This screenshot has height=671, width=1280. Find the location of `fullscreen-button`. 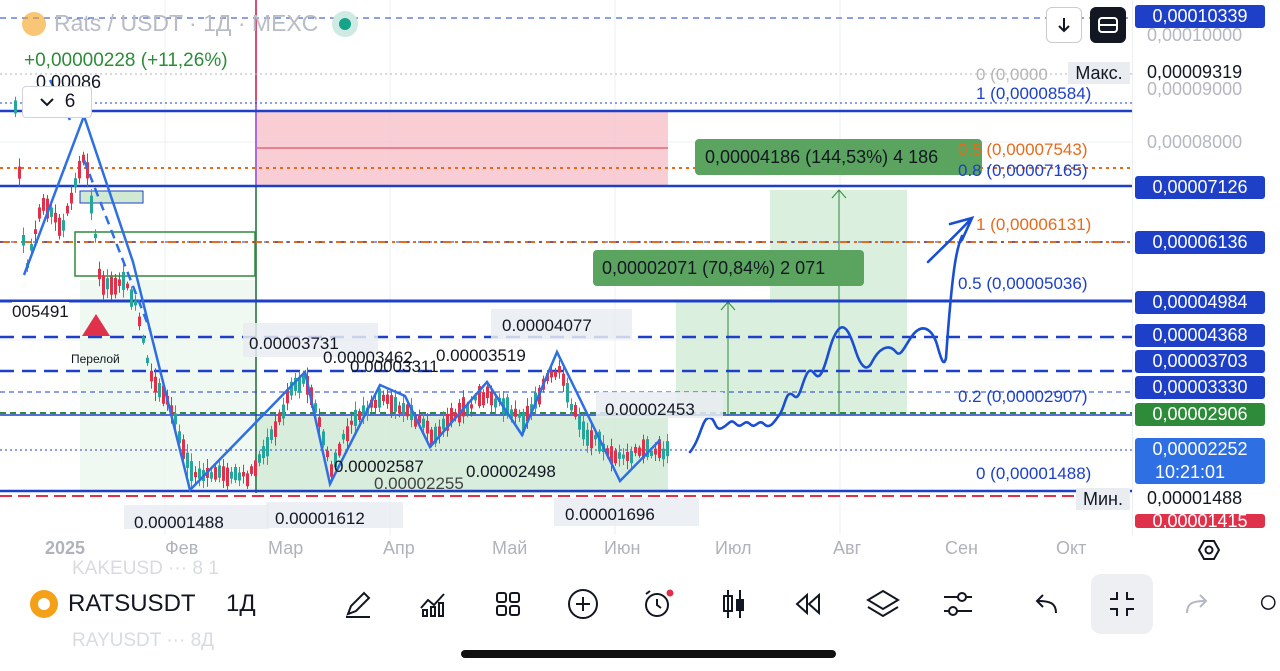

fullscreen-button is located at coordinates (1108, 25).